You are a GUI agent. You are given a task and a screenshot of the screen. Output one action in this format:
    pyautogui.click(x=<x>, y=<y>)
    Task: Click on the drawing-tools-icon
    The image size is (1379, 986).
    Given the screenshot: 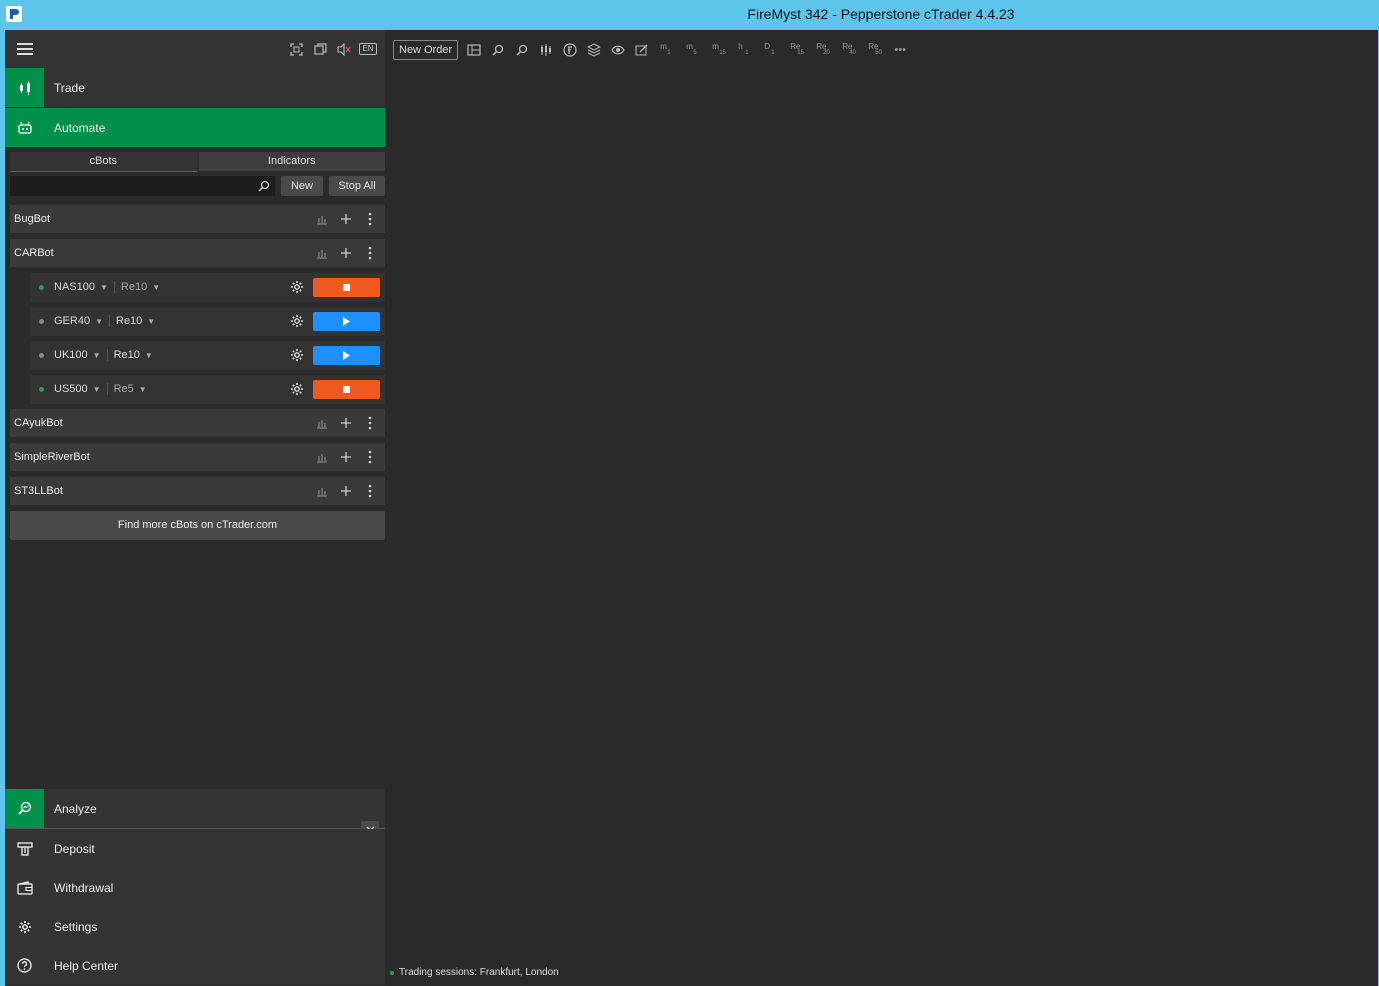 What is the action you would take?
    pyautogui.click(x=642, y=50)
    